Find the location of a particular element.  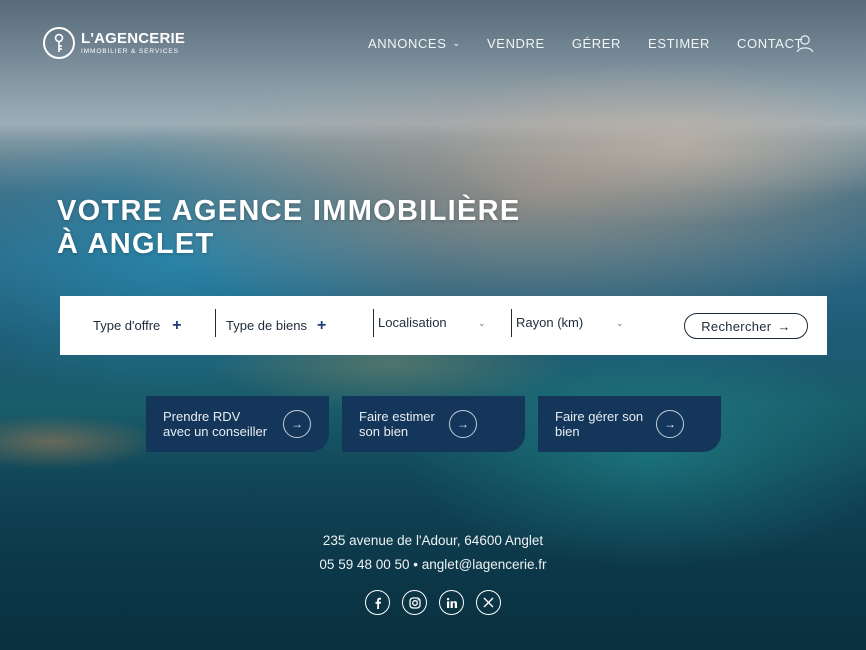

phone-link: 05 59 48 00 50 is located at coordinates (364, 564).